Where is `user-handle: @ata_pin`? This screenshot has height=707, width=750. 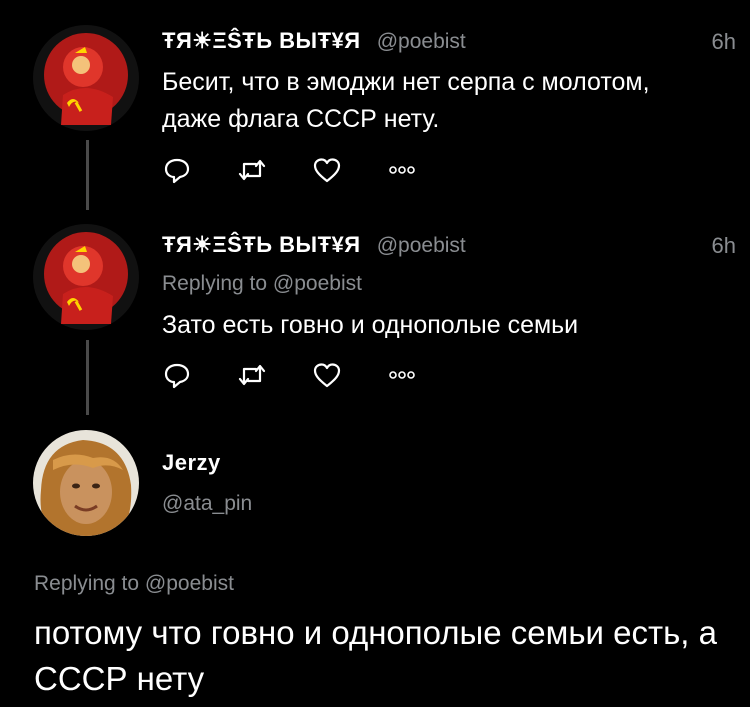 user-handle: @ata_pin is located at coordinates (207, 504).